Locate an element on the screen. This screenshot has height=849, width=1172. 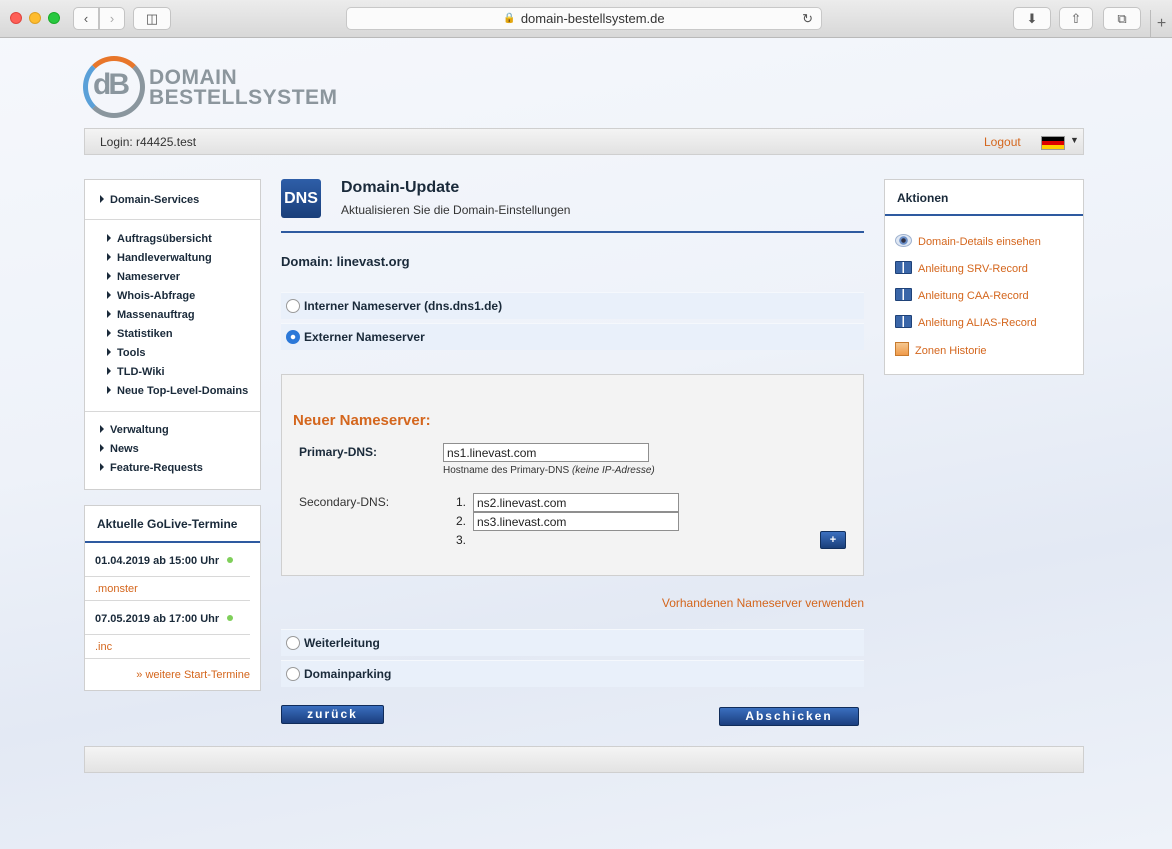
option-forwarding: Weiterleitung is located at coordinates (572, 642).